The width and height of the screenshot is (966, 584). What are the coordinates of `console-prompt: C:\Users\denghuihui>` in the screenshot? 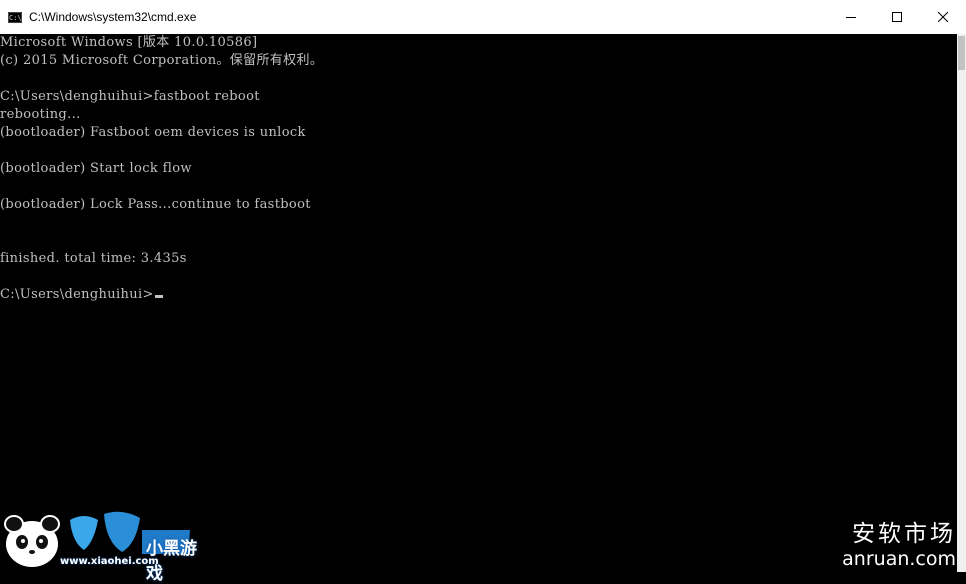 It's located at (77, 294).